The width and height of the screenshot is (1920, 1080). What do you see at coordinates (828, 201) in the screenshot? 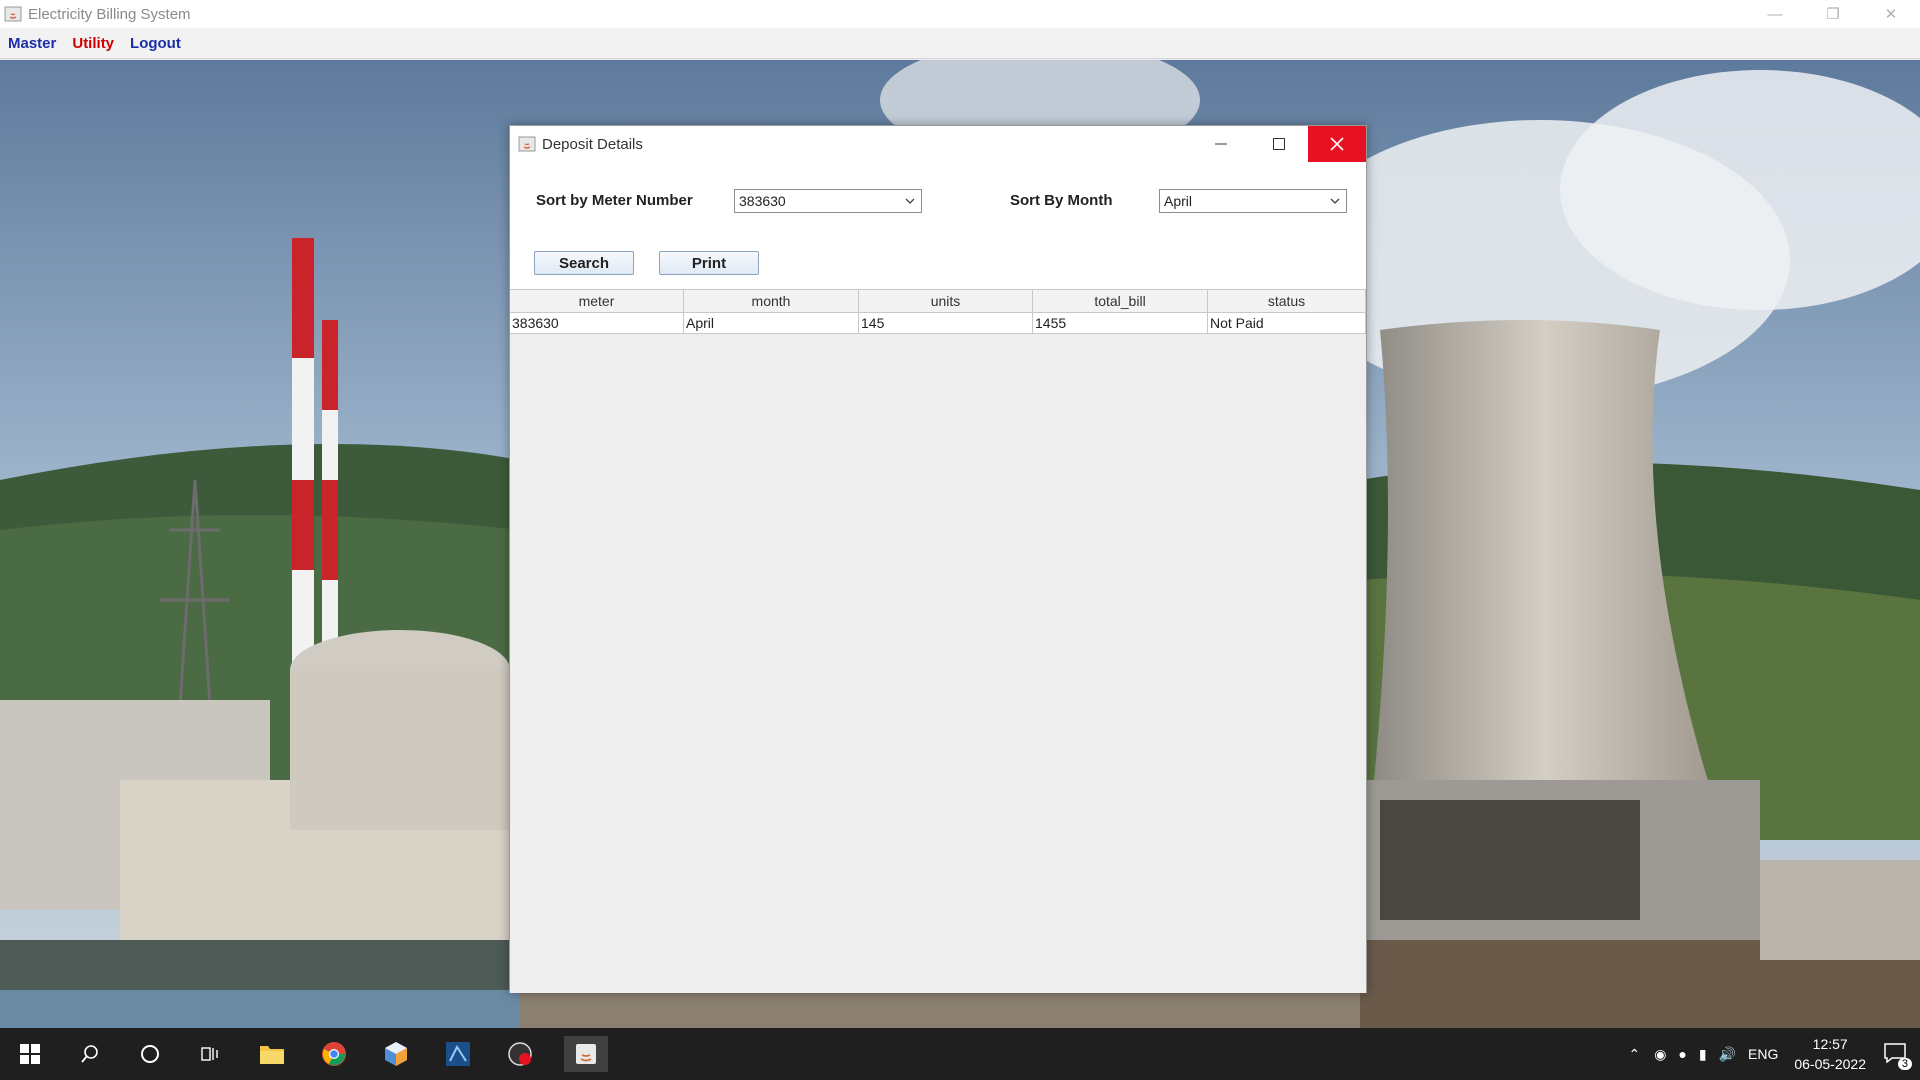
I see `meter-number-select: 383630` at bounding box center [828, 201].